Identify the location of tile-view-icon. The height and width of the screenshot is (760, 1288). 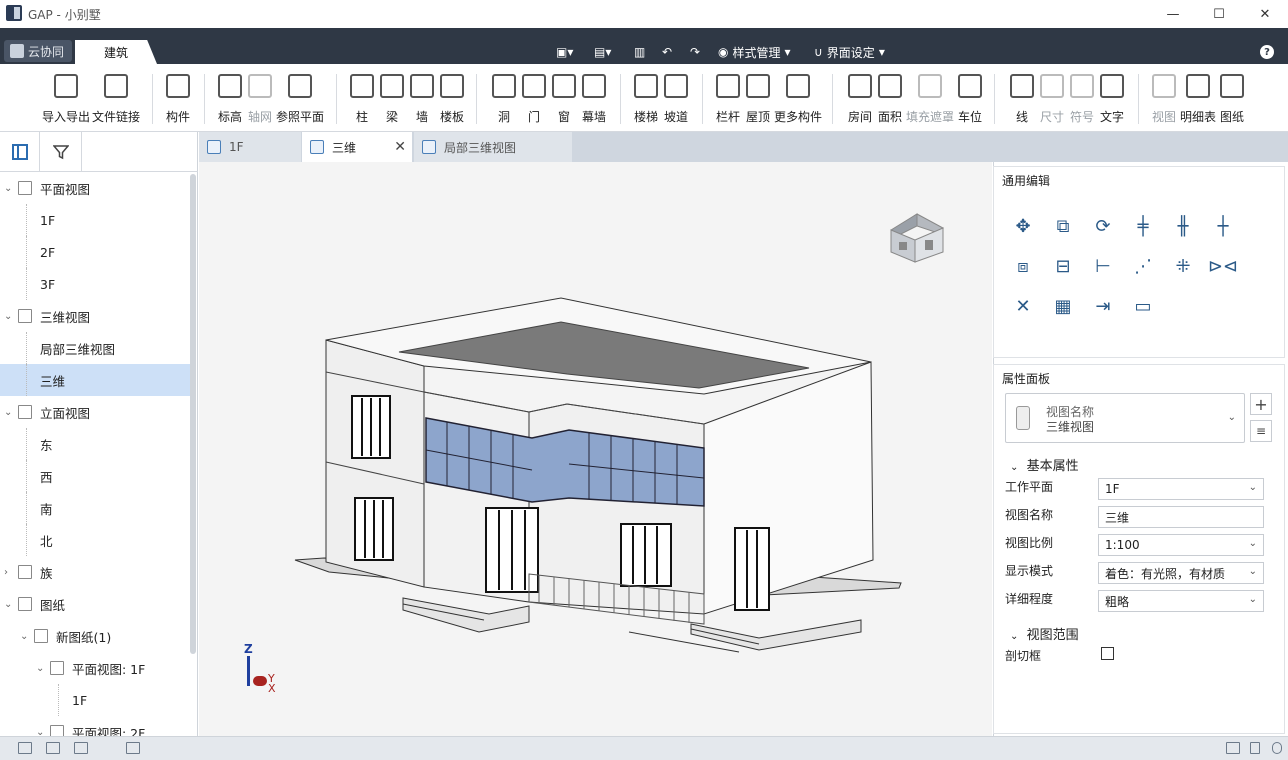
(25, 748).